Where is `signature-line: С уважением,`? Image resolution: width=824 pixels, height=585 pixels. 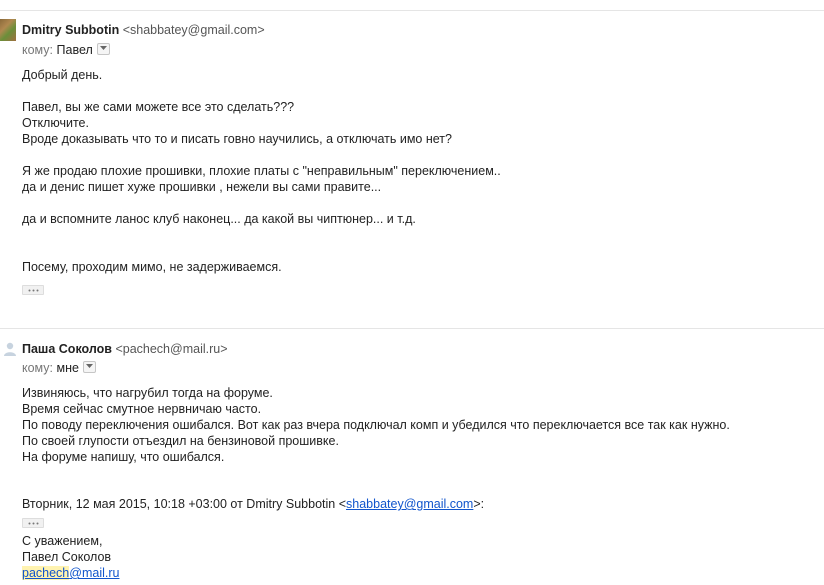 signature-line: С уважением, is located at coordinates (62, 541).